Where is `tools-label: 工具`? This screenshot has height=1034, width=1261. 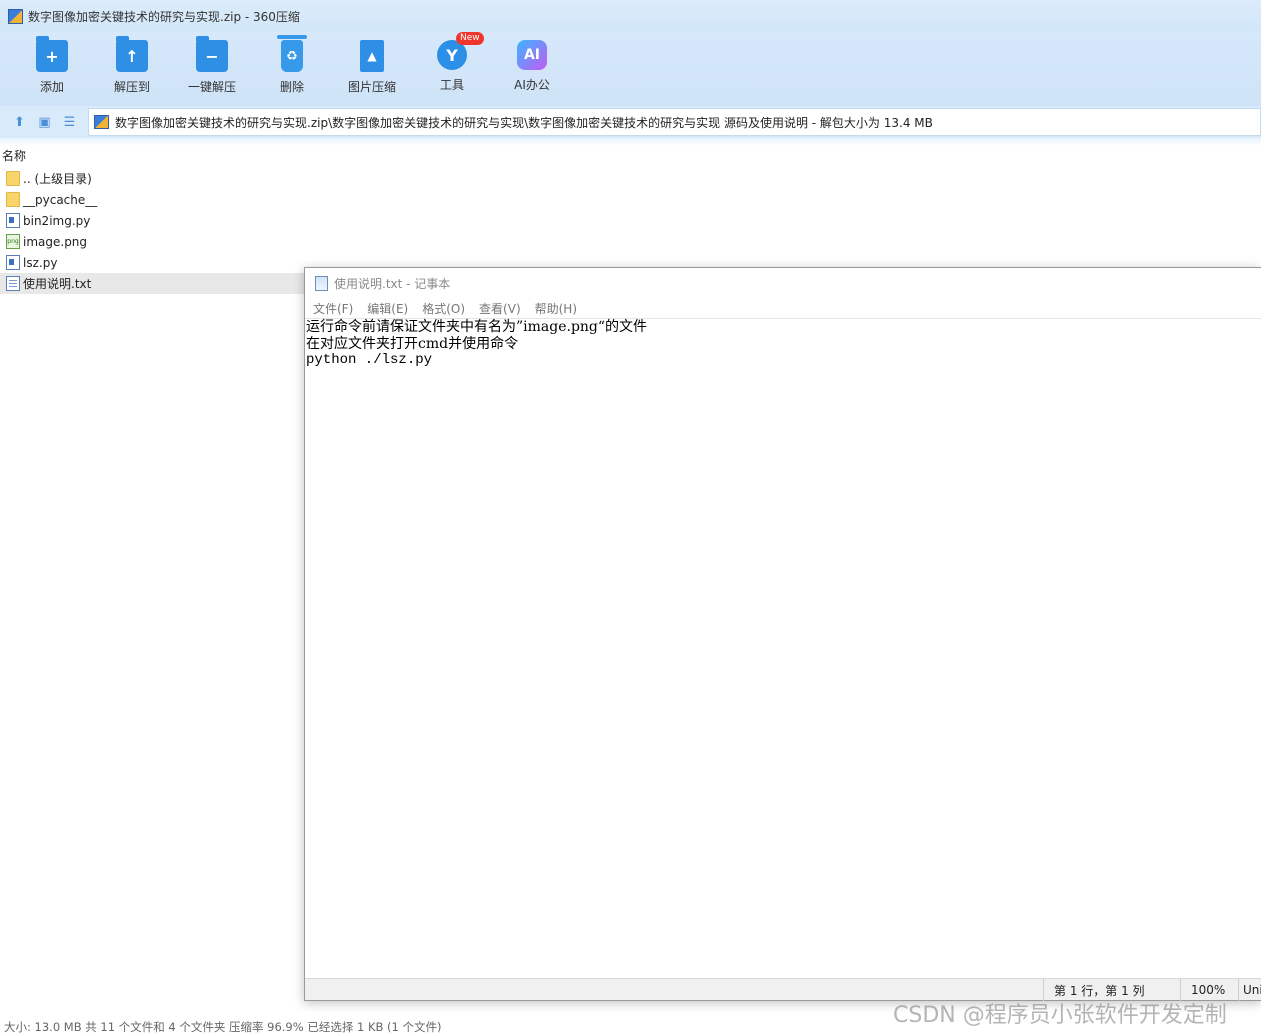 tools-label: 工具 is located at coordinates (451, 85).